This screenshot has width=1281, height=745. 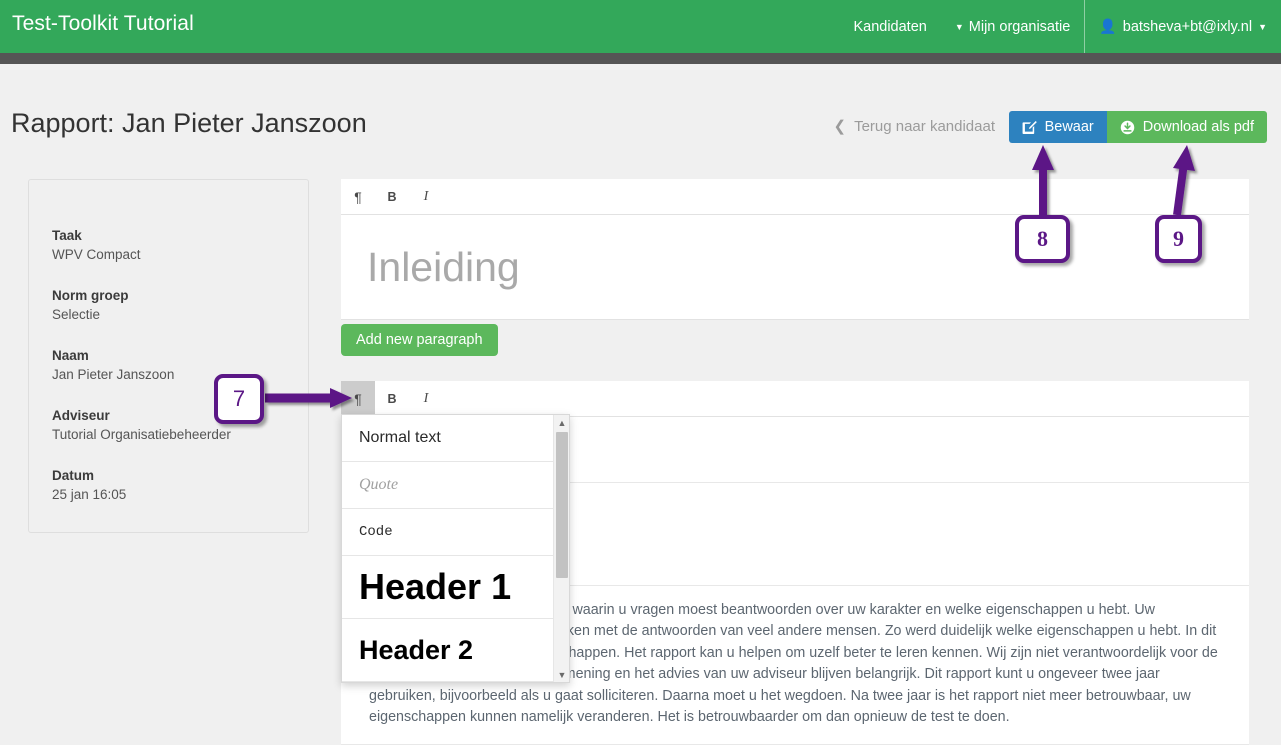 What do you see at coordinates (1108, 26) in the screenshot?
I see `user-icon: 👤` at bounding box center [1108, 26].